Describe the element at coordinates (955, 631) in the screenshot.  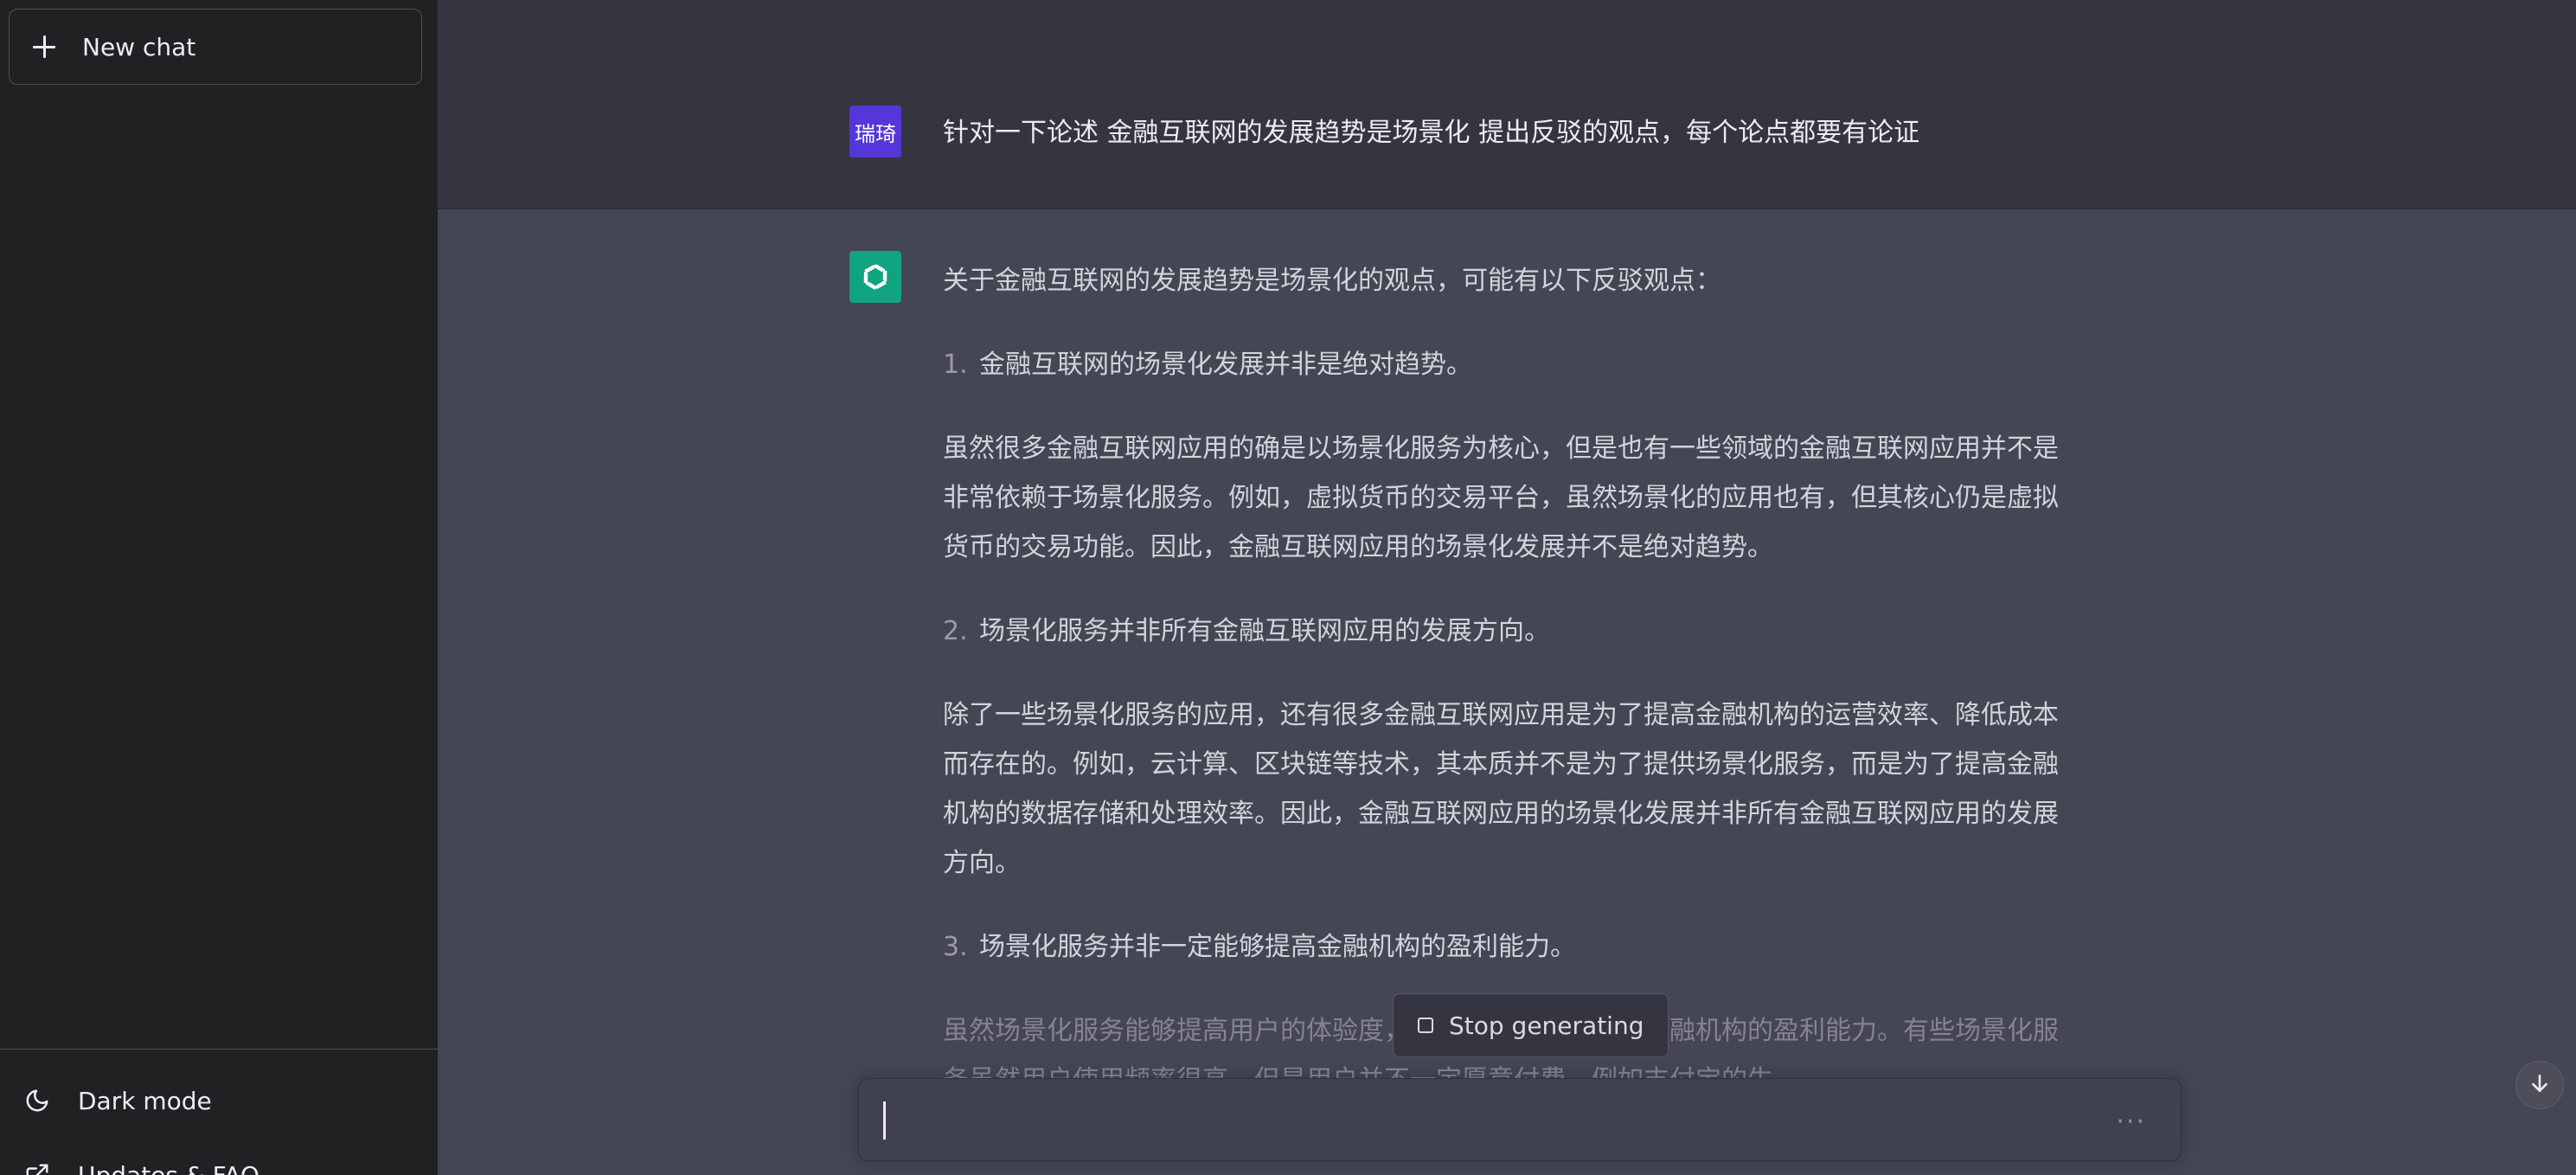
I see `list-number: 2.` at that location.